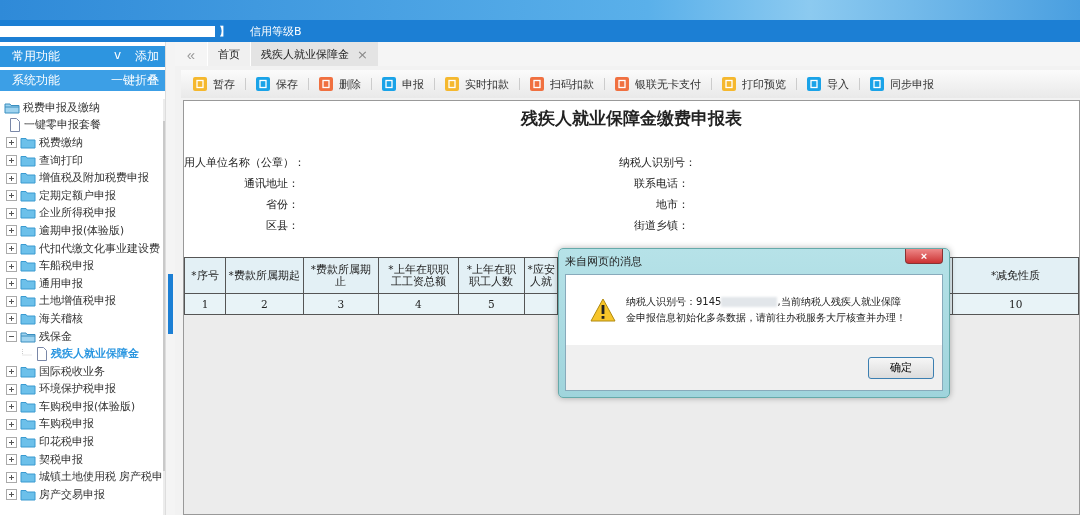 The width and height of the screenshot is (1080, 515). What do you see at coordinates (77, 213) in the screenshot?
I see `tree-item: 企业所得税申报` at bounding box center [77, 213].